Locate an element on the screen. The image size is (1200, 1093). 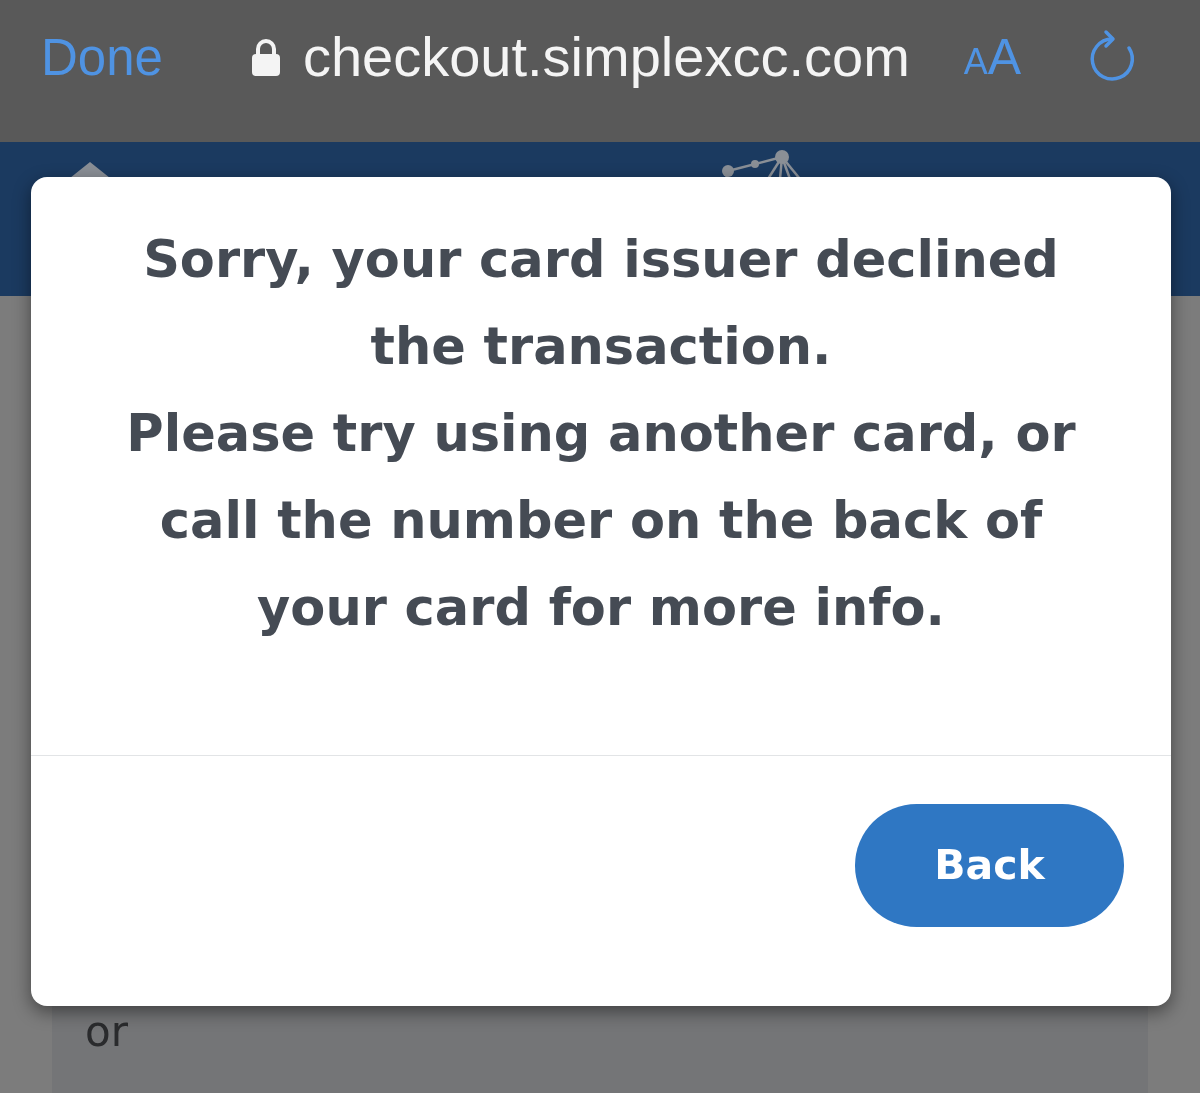
lock-icon is located at coordinates (265, 57).